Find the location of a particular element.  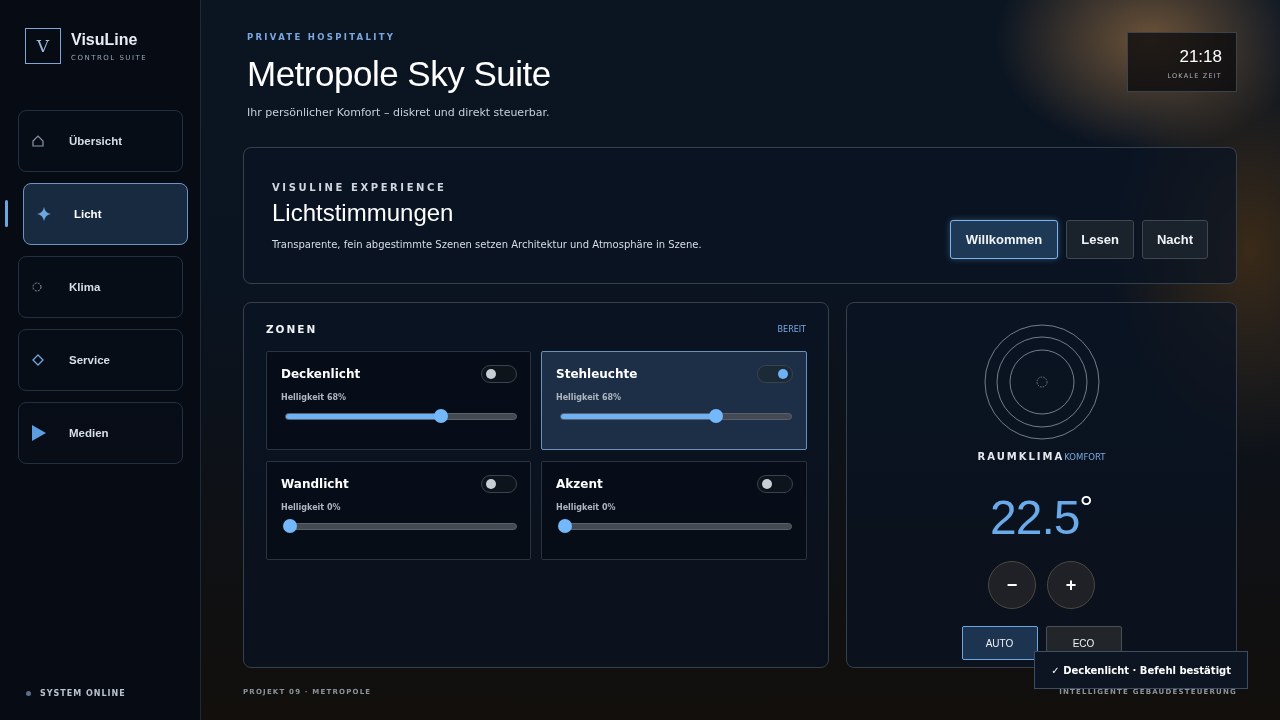

logo-mark: V is located at coordinates (43, 46).